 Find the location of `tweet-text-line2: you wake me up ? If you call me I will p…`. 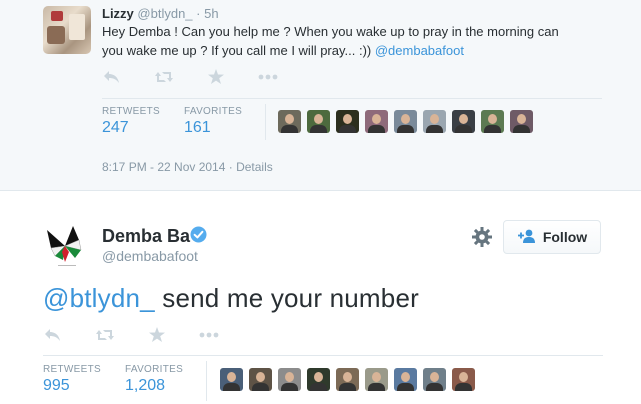

tweet-text-line2: you wake me up ? If you call me I will p… is located at coordinates (238, 50).